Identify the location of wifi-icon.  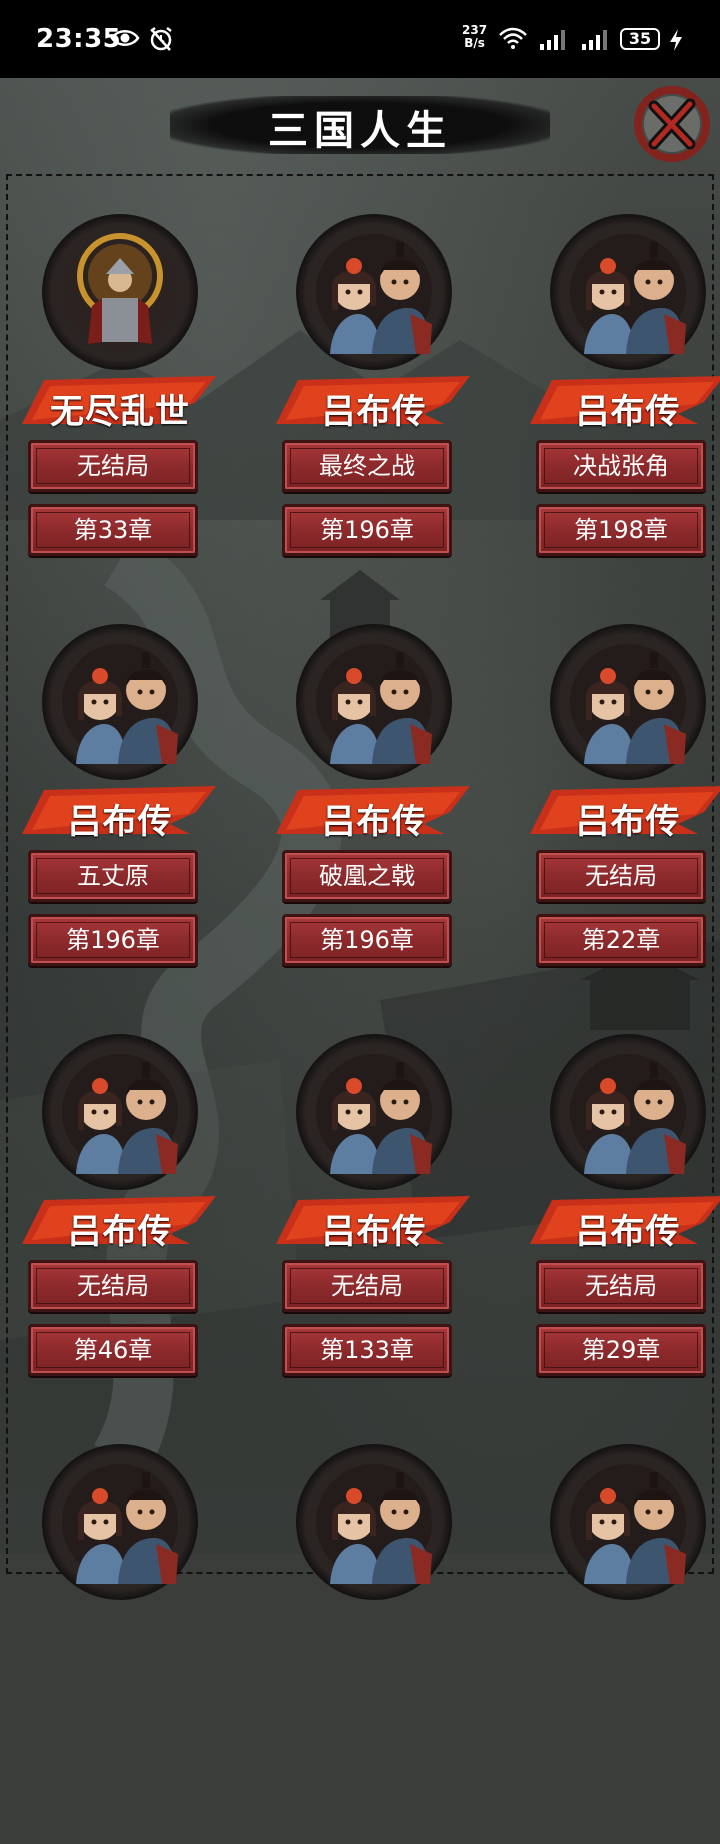
(513, 38).